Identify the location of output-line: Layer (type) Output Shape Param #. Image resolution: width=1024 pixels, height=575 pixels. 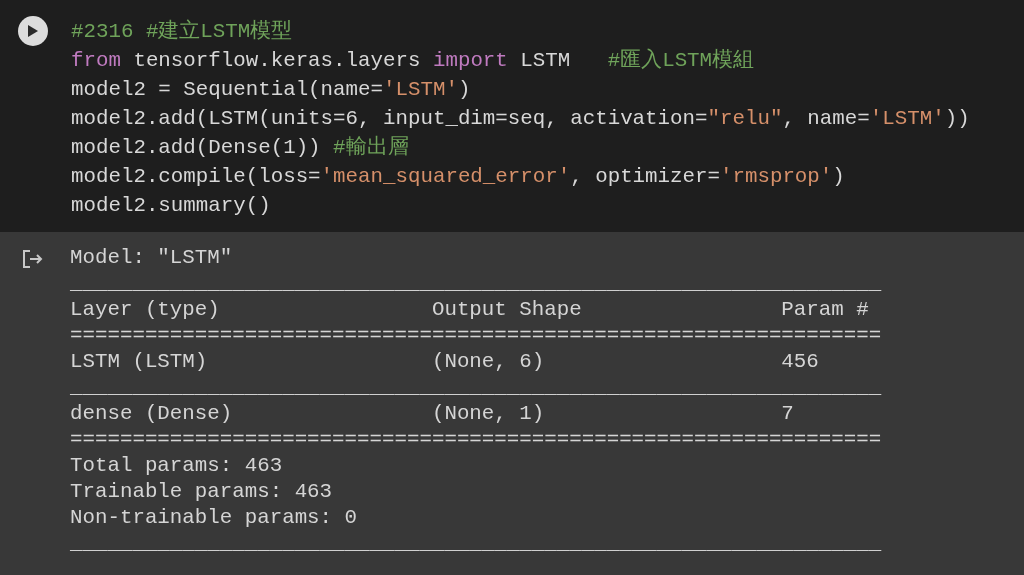
(470, 310).